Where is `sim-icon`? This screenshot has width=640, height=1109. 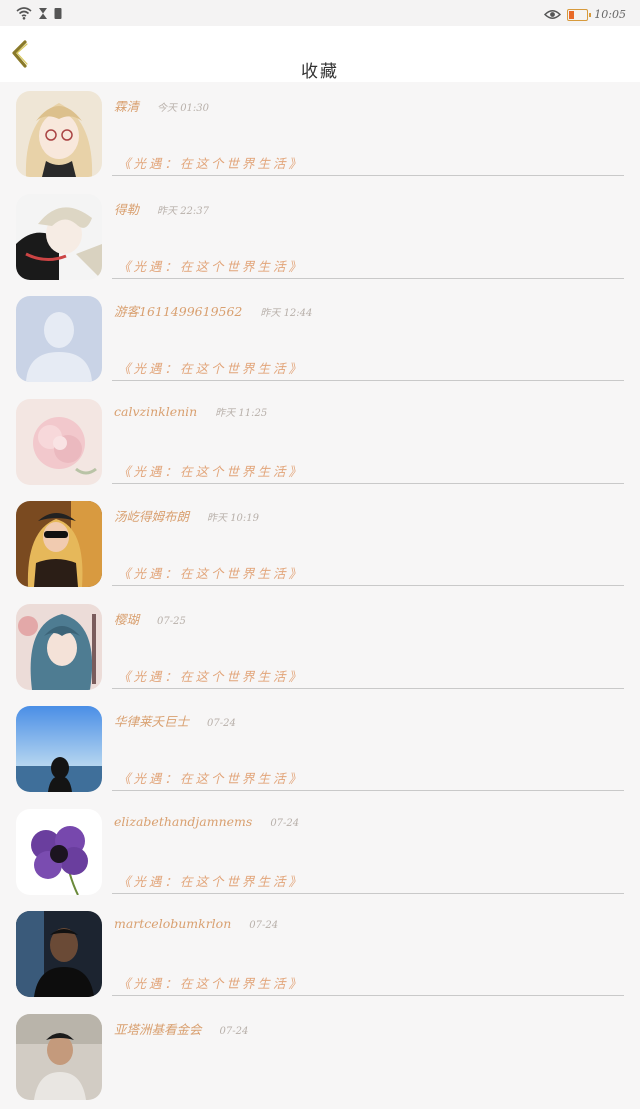
sim-icon is located at coordinates (58, 14).